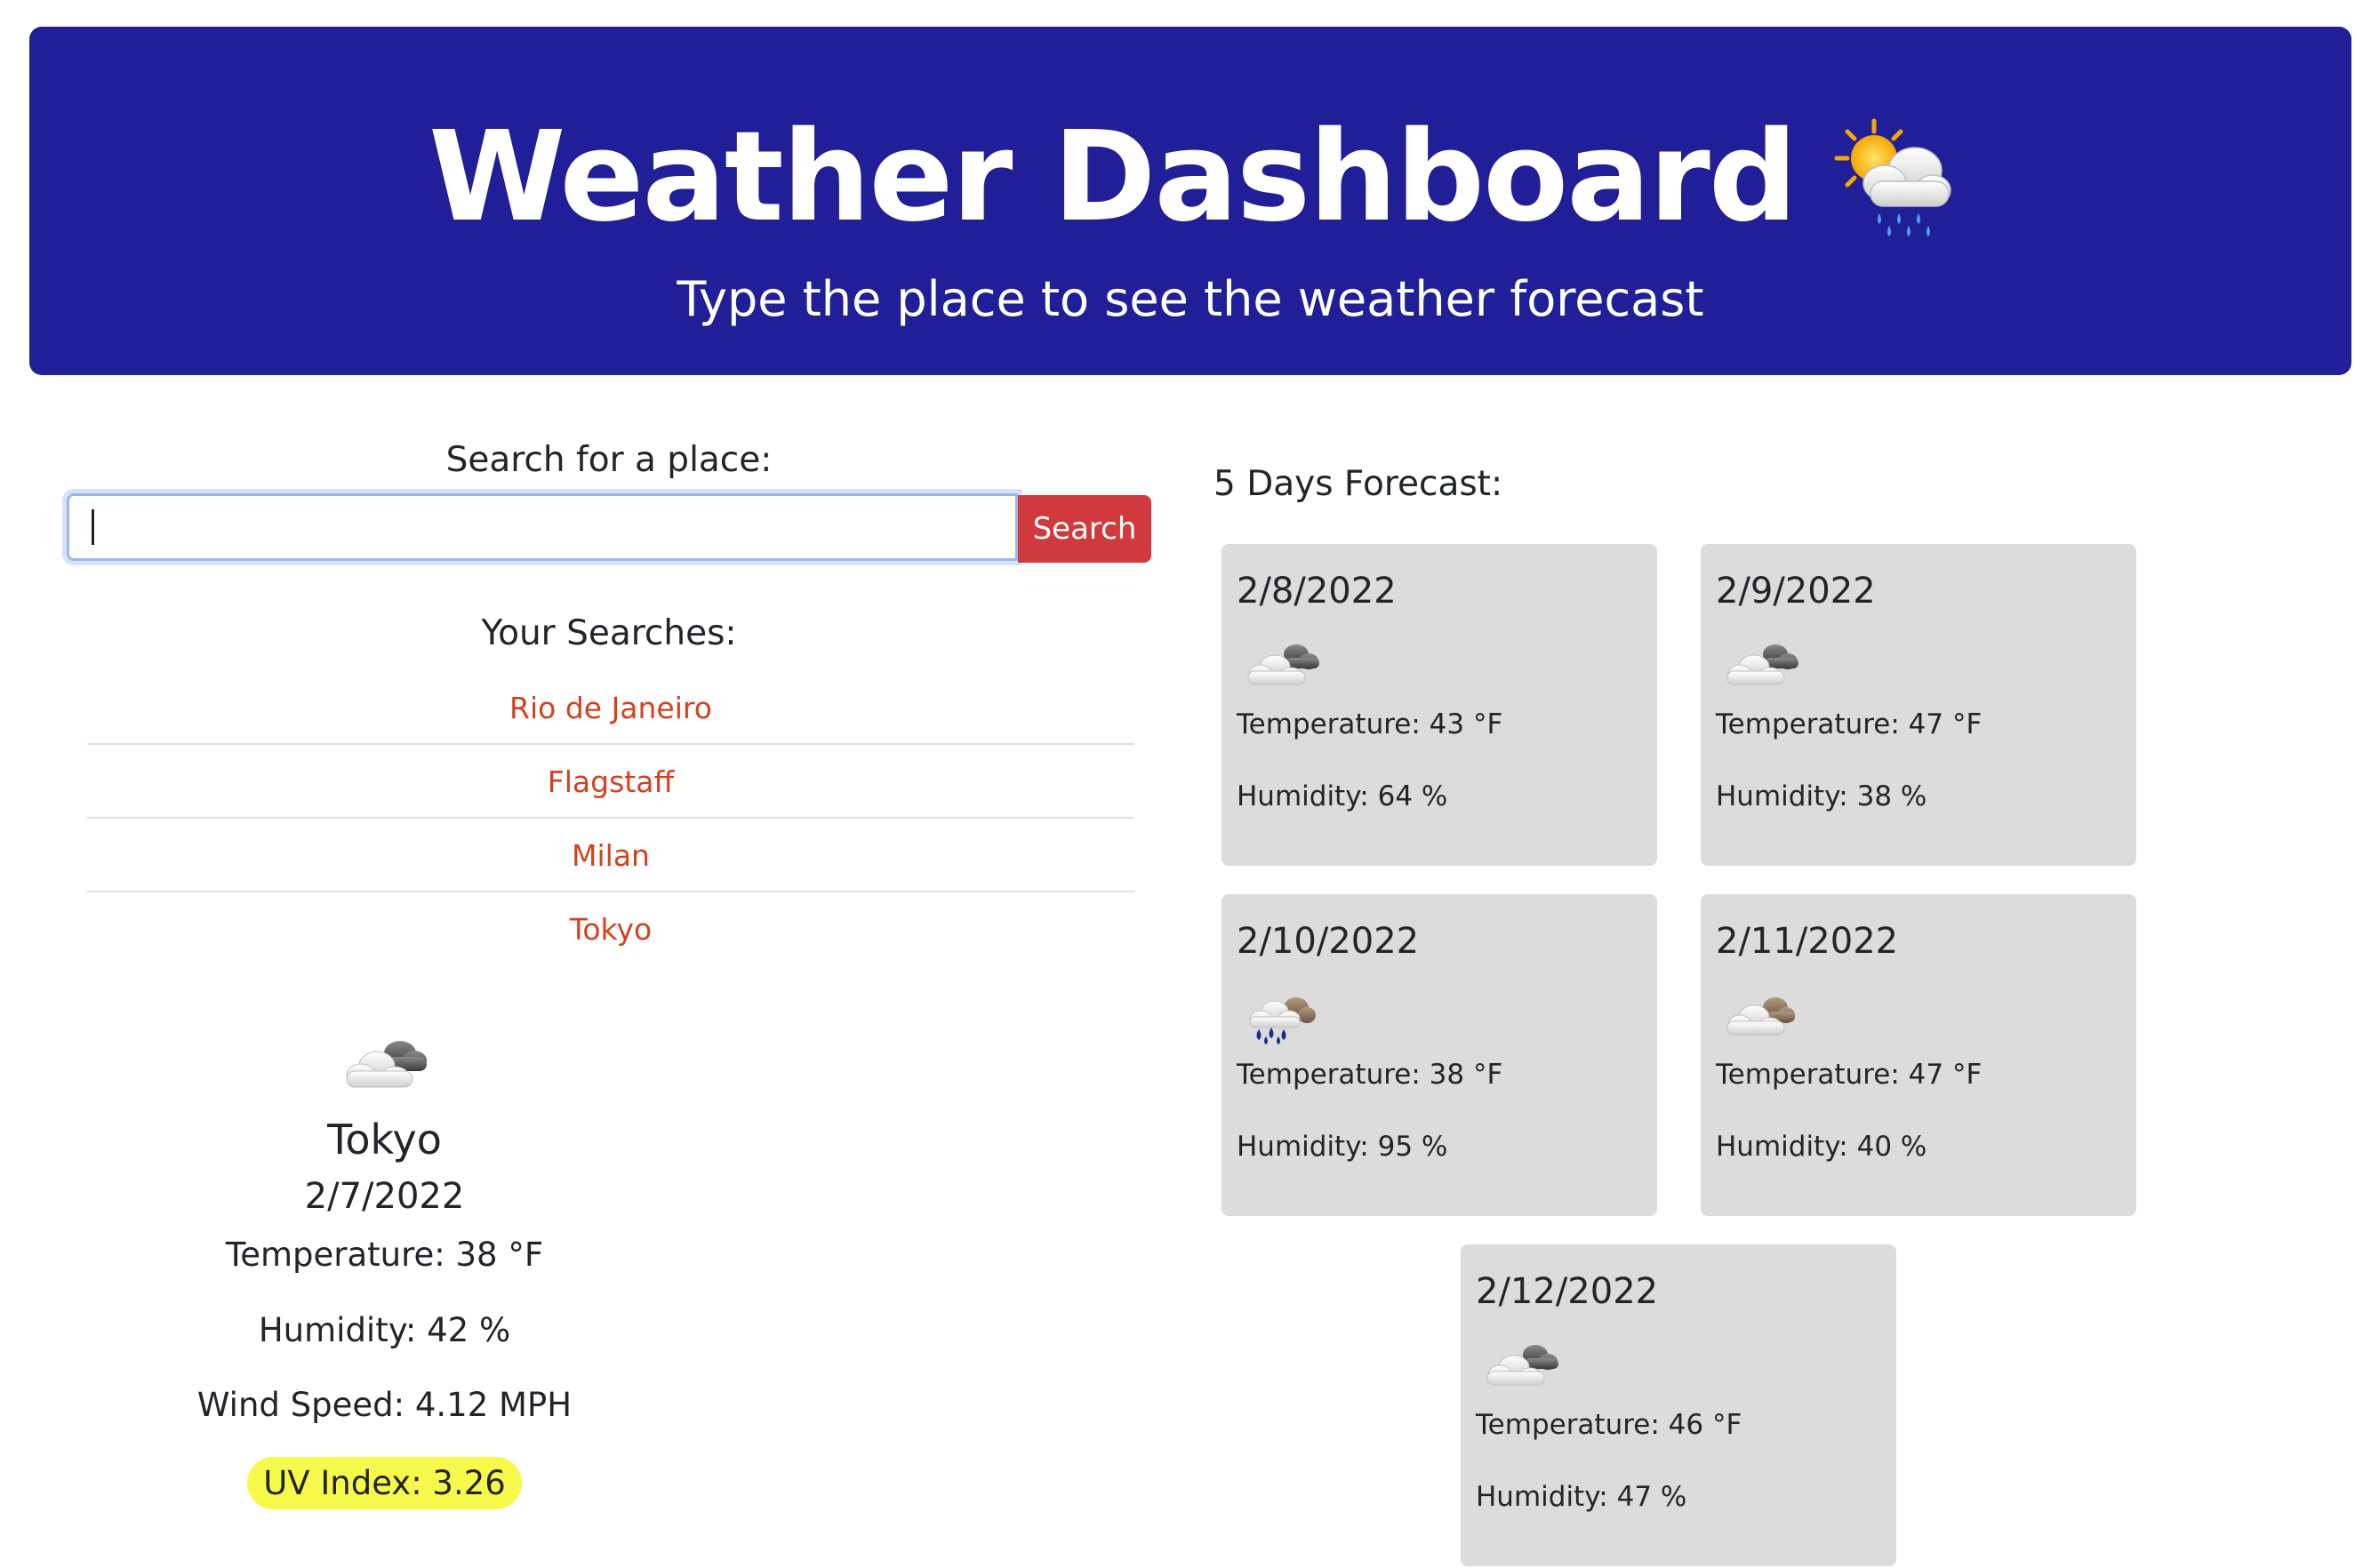 Image resolution: width=2379 pixels, height=1568 pixels. What do you see at coordinates (384, 1255) in the screenshot?
I see `current-temperature: Temperature: 38 °F` at bounding box center [384, 1255].